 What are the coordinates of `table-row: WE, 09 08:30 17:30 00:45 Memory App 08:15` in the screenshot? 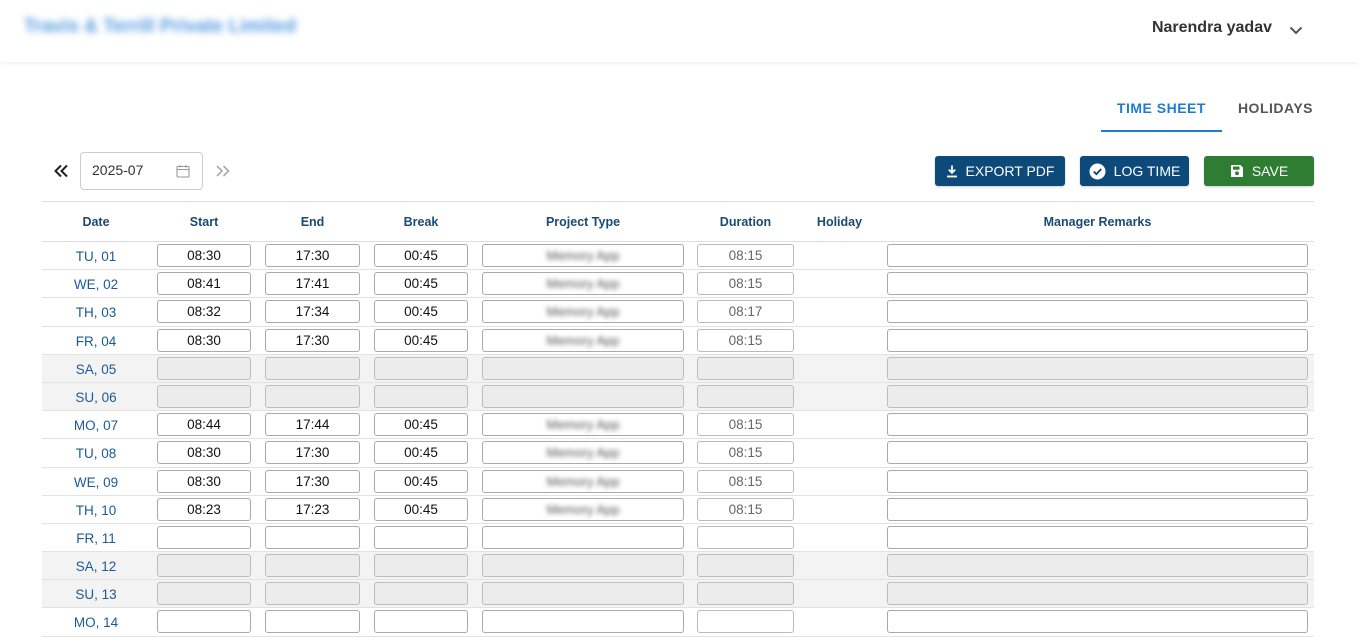 It's located at (678, 482).